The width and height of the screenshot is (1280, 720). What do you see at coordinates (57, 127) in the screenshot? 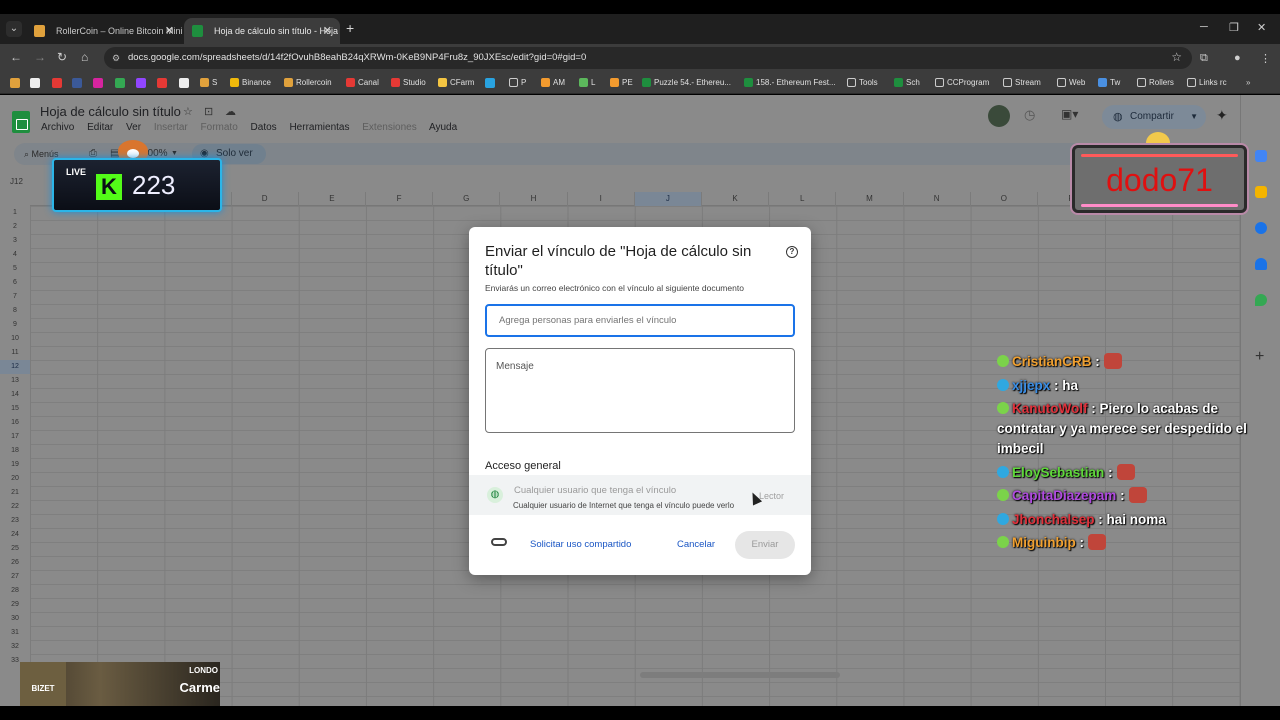
I see `menu-archivo: Archivo` at bounding box center [57, 127].